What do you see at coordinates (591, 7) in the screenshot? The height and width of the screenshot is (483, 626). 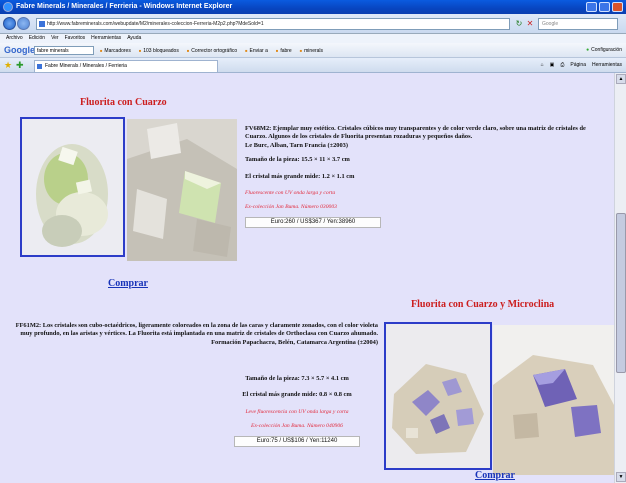 I see `minimize-button` at bounding box center [591, 7].